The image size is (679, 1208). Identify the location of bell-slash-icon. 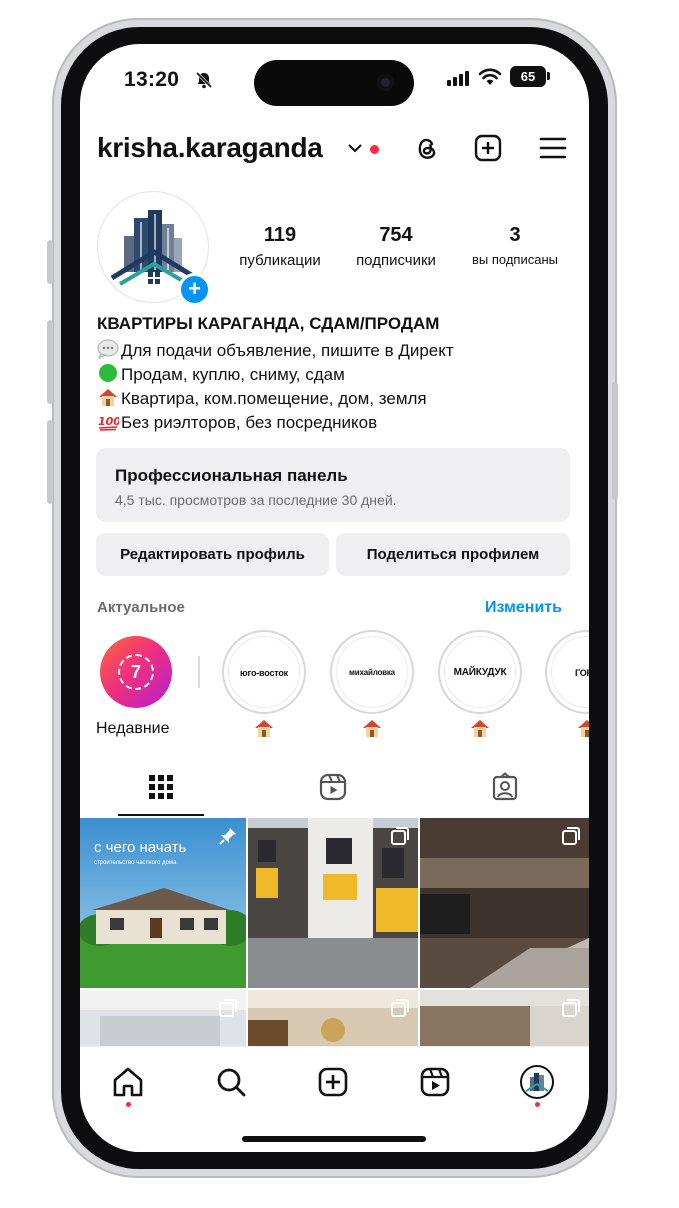
(204, 80).